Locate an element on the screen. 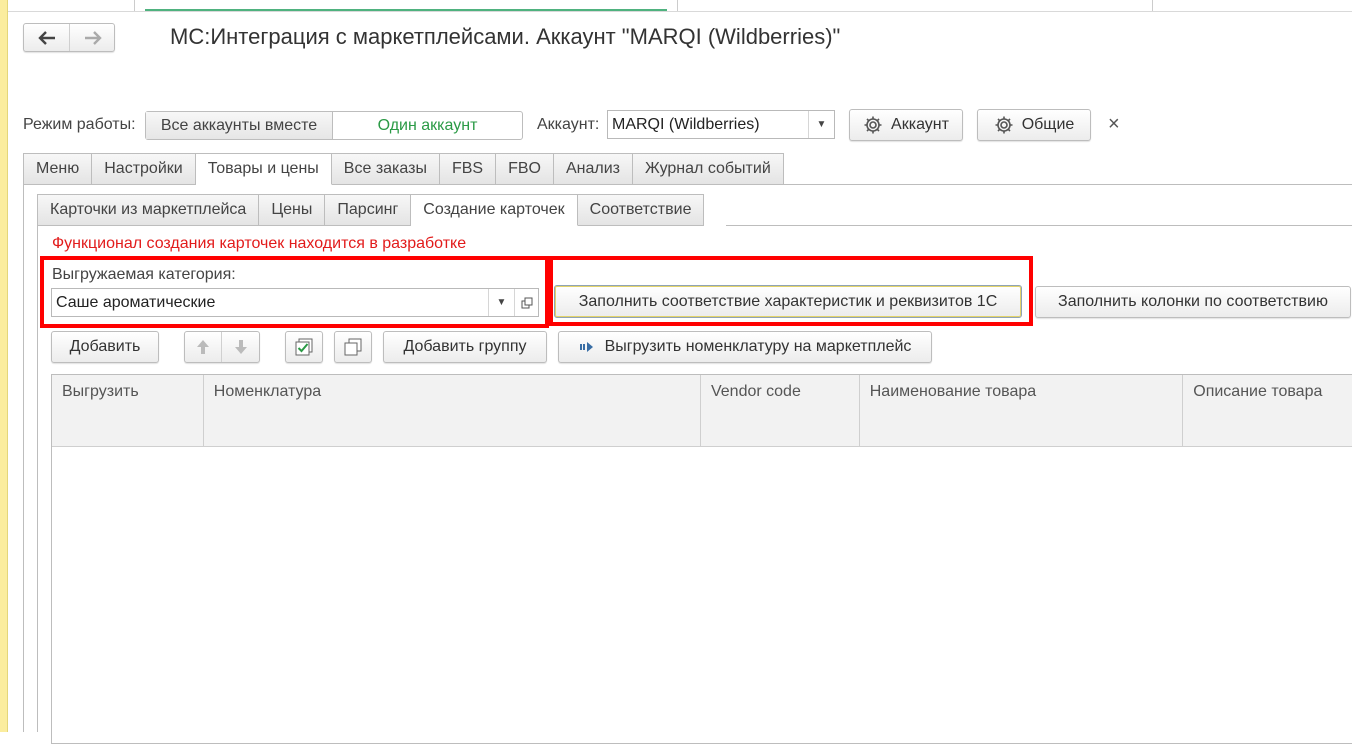  tab-all-orders: Все заказы is located at coordinates (385, 169).